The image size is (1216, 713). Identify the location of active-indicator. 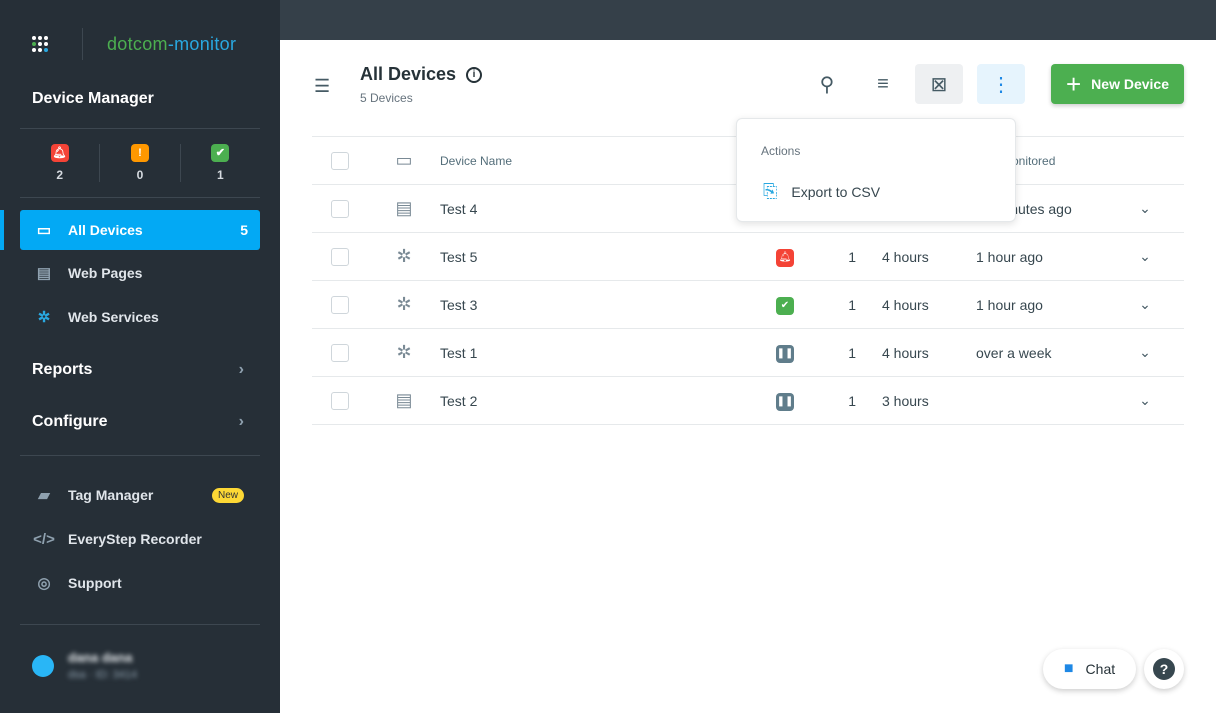
(2, 230).